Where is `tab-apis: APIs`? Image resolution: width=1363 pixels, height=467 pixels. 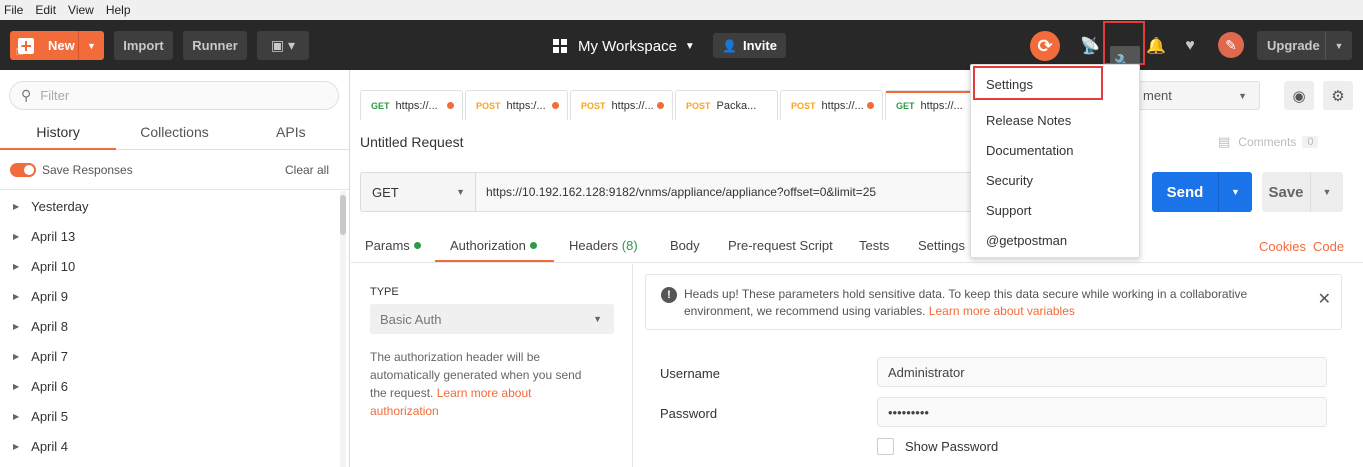 tab-apis: APIs is located at coordinates (291, 131).